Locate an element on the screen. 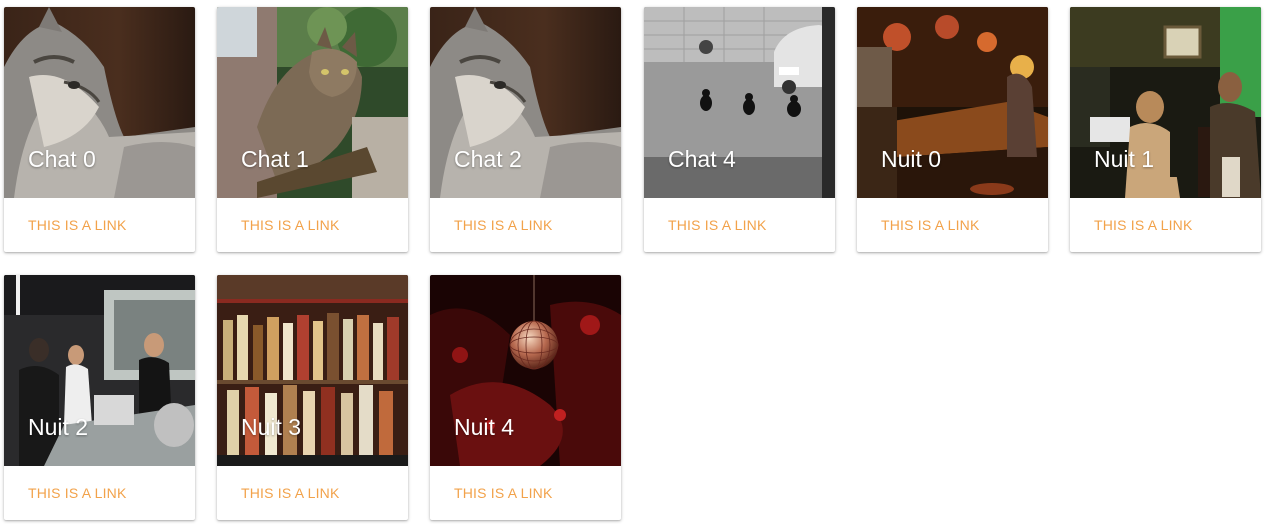 Image resolution: width=1269 pixels, height=524 pixels. card: Nuit 3 THIS IS A LINK is located at coordinates (312, 397).